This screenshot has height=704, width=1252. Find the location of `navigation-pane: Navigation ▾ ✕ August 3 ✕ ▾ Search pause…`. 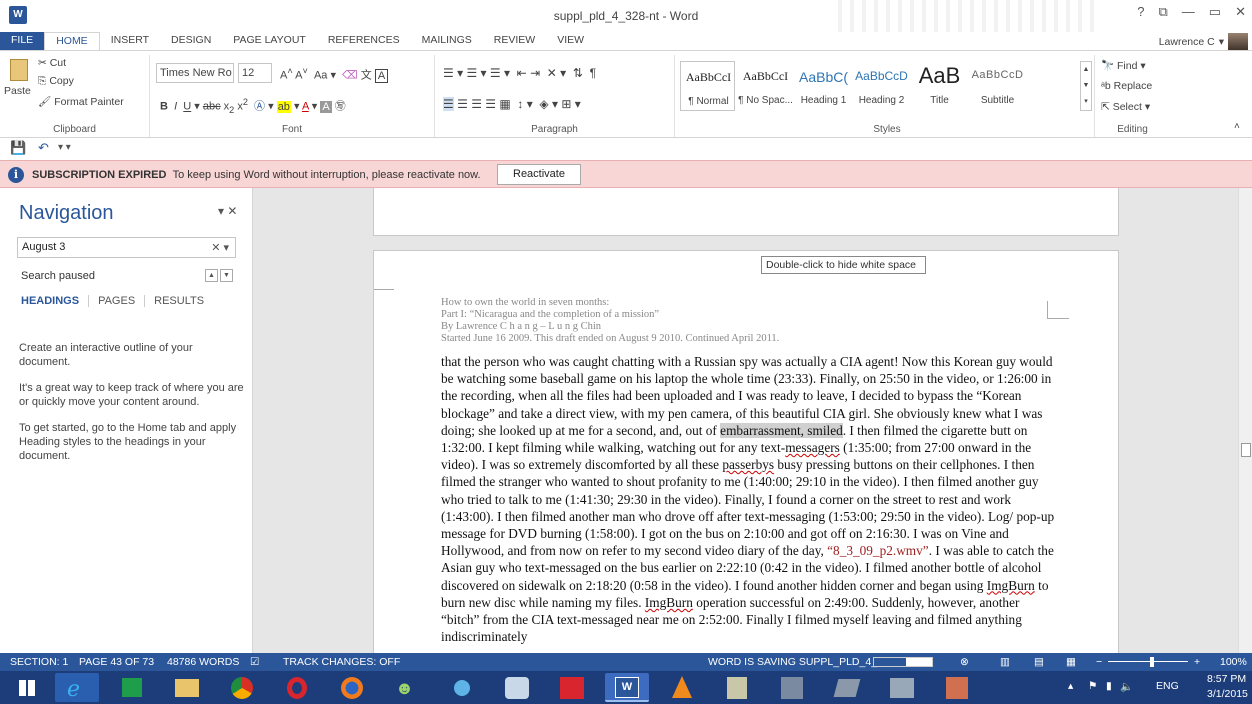

navigation-pane: Navigation ▾ ✕ August 3 ✕ ▾ Search pause… is located at coordinates (126, 420).